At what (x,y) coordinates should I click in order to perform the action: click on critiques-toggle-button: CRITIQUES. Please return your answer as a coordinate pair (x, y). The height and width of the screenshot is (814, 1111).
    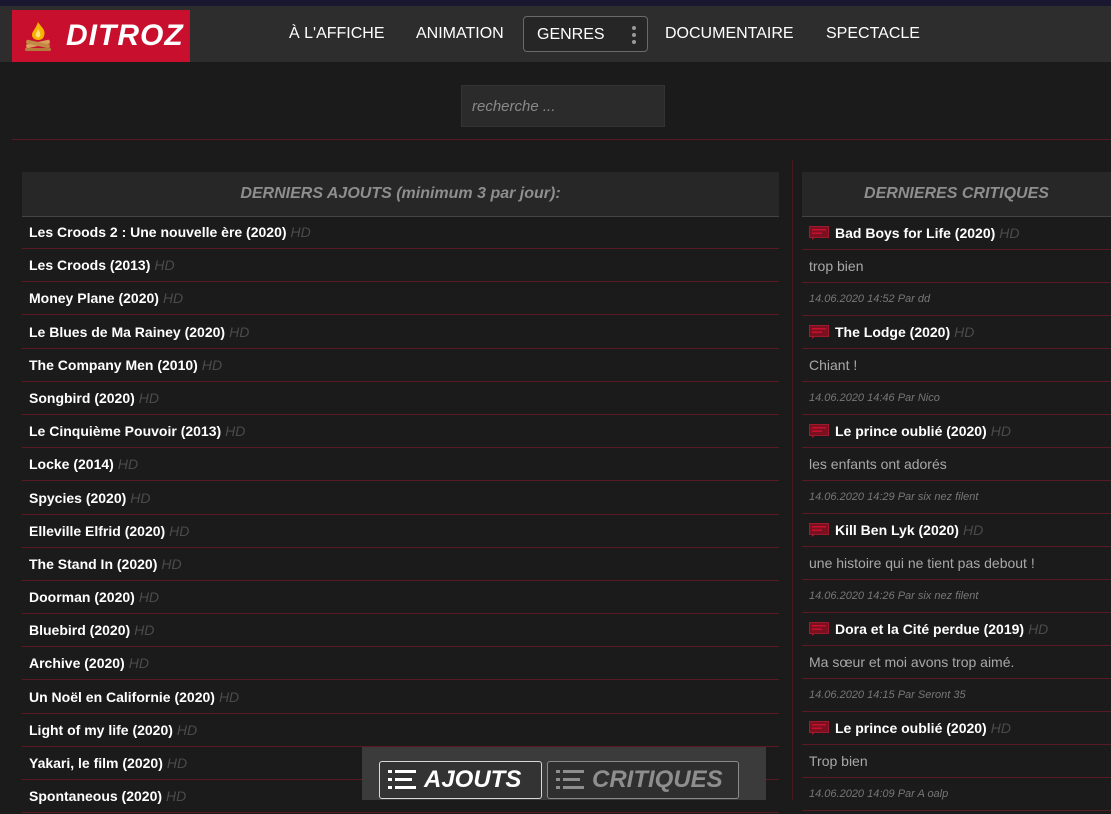
    Looking at the image, I should click on (643, 780).